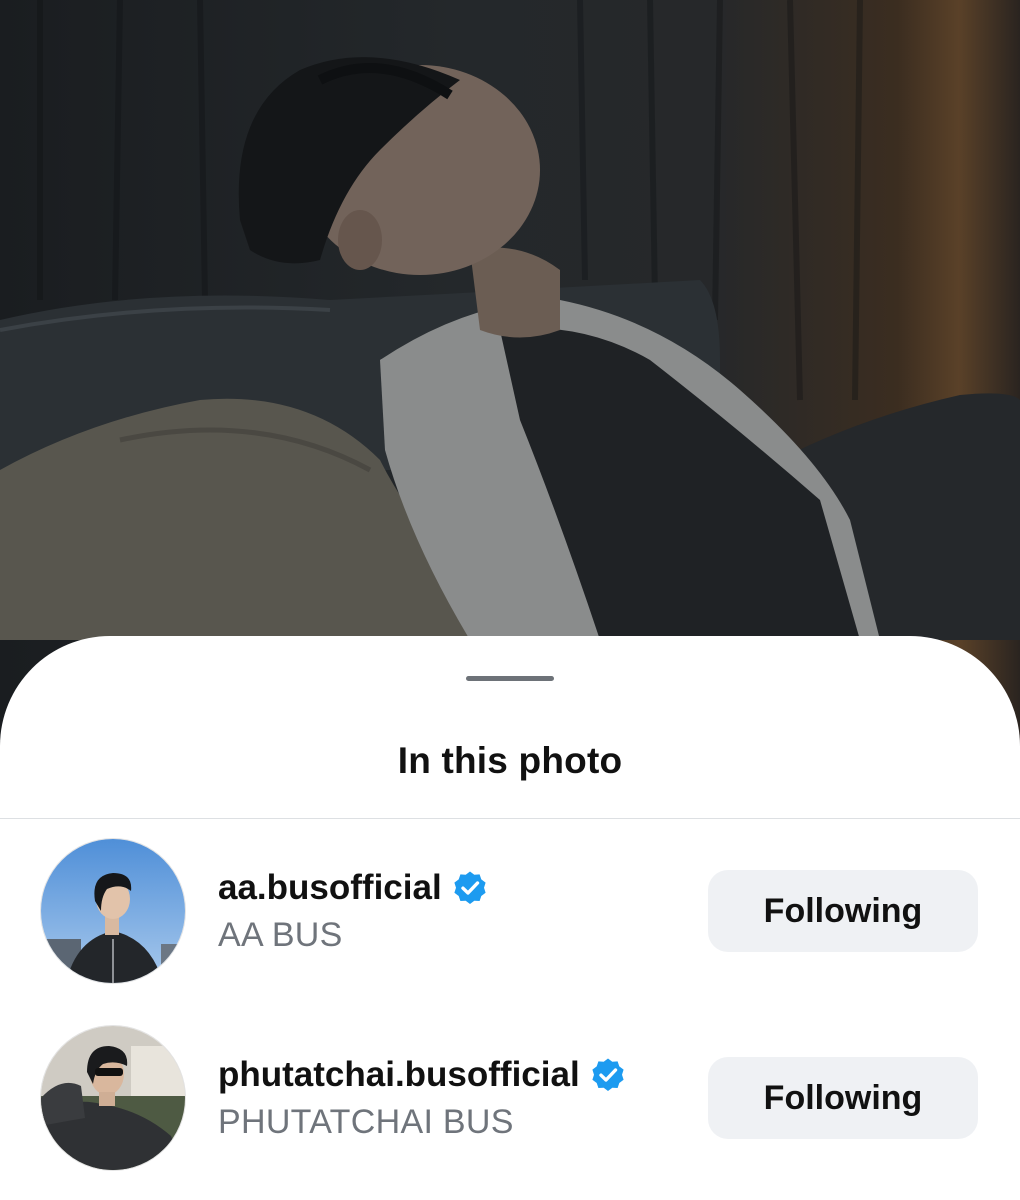 This screenshot has width=1020, height=1200. What do you see at coordinates (510, 818) in the screenshot?
I see `divider` at bounding box center [510, 818].